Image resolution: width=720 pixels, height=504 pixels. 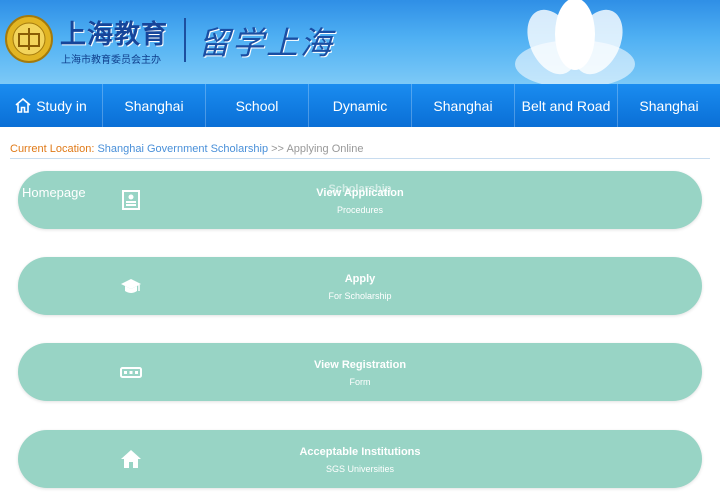 I want to click on home-icon, so click(x=23, y=105).